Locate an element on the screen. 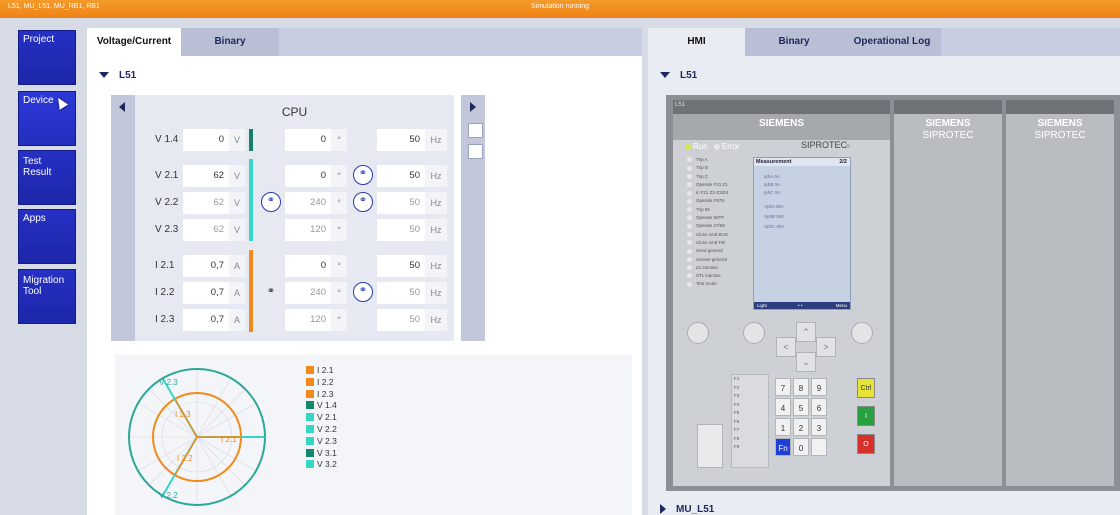 This screenshot has height=515, width=1120. phasor-label-v22: V 2.2 is located at coordinates (168, 495).